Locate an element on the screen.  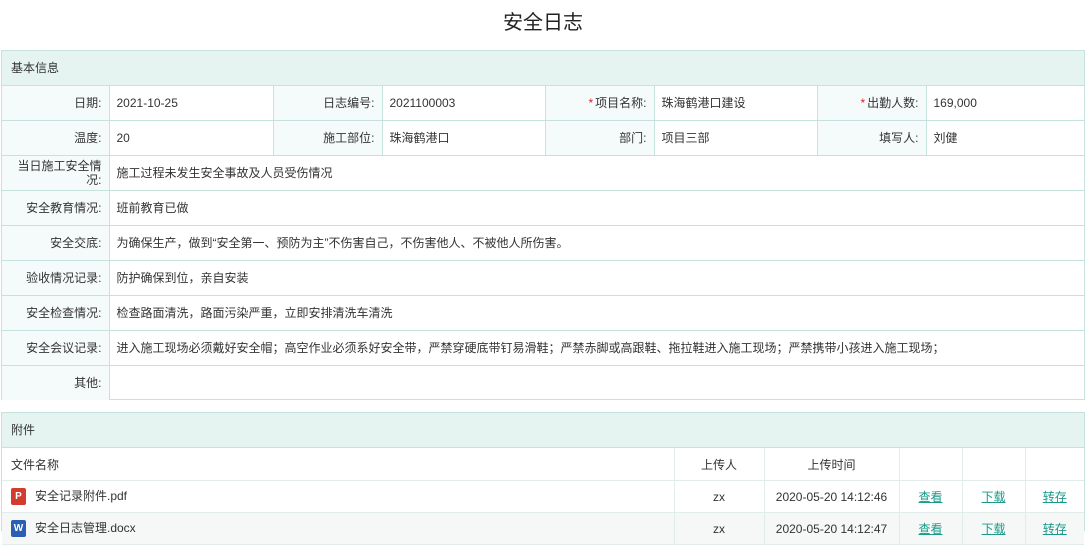
info-row: 安全教育情况: 班前教育已做 is located at coordinates (543, 207).